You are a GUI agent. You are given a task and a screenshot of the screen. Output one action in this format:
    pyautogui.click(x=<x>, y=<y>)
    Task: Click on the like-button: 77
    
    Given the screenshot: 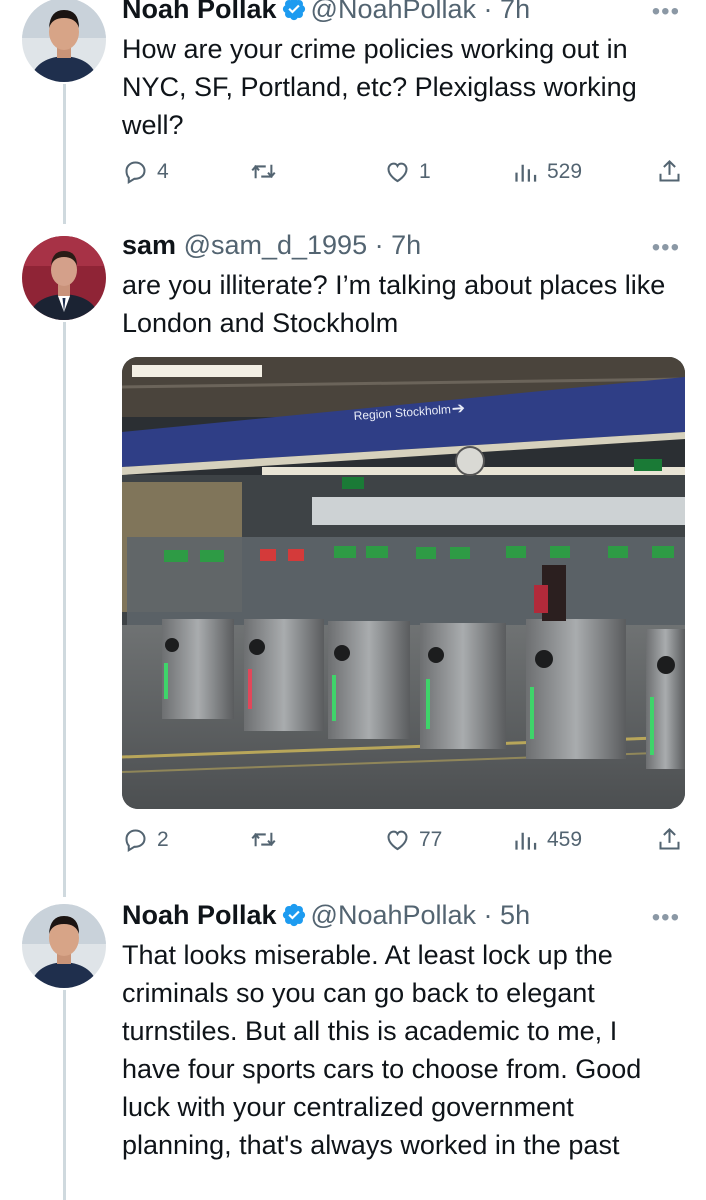 What is the action you would take?
    pyautogui.click(x=413, y=839)
    